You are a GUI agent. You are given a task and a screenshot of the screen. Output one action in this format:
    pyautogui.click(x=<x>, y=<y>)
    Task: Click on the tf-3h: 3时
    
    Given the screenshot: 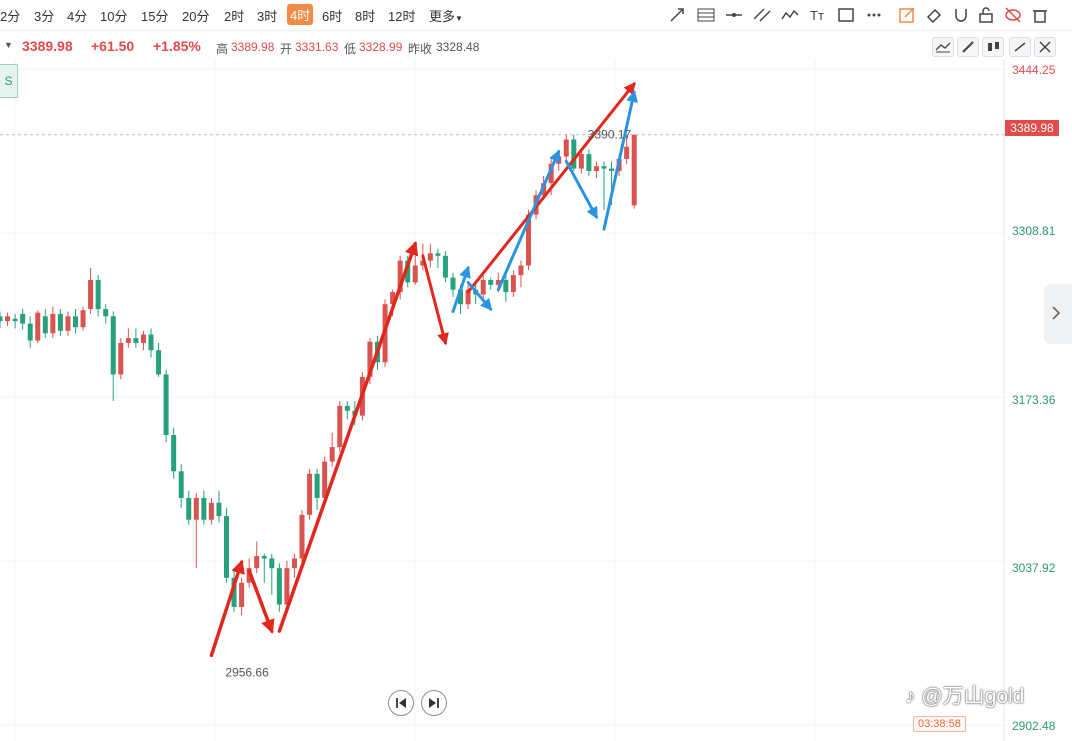 What is the action you would take?
    pyautogui.click(x=267, y=15)
    